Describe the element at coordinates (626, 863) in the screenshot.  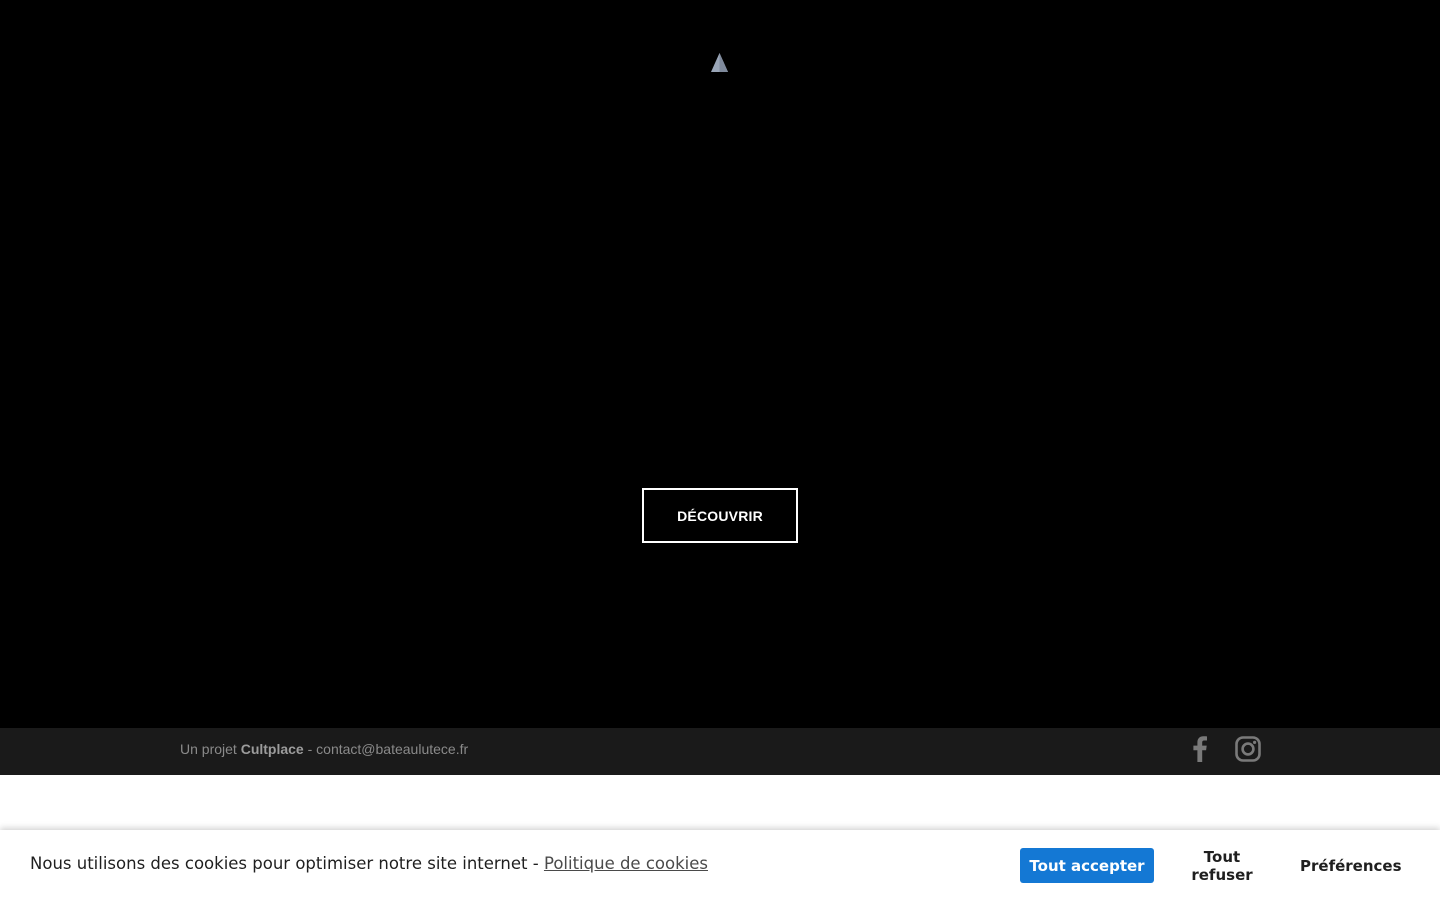
I see `cookie-policy-link: Politique de cookies` at that location.